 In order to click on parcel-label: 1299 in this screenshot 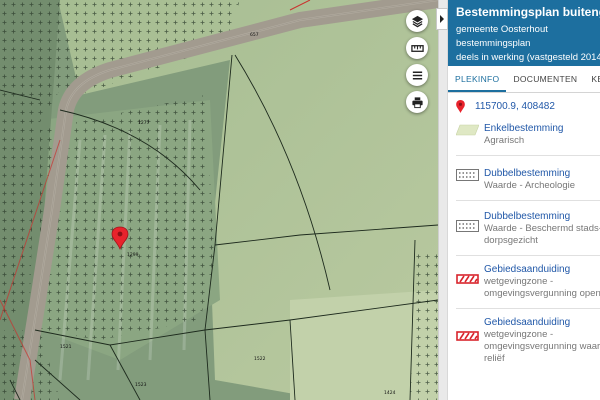, I will do `click(133, 255)`.